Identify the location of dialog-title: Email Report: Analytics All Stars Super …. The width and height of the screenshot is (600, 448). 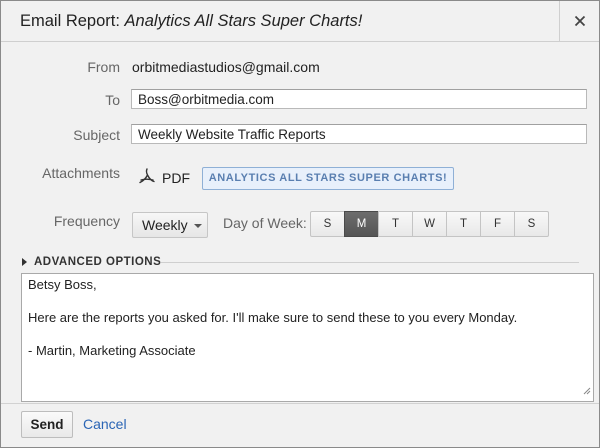
(191, 21).